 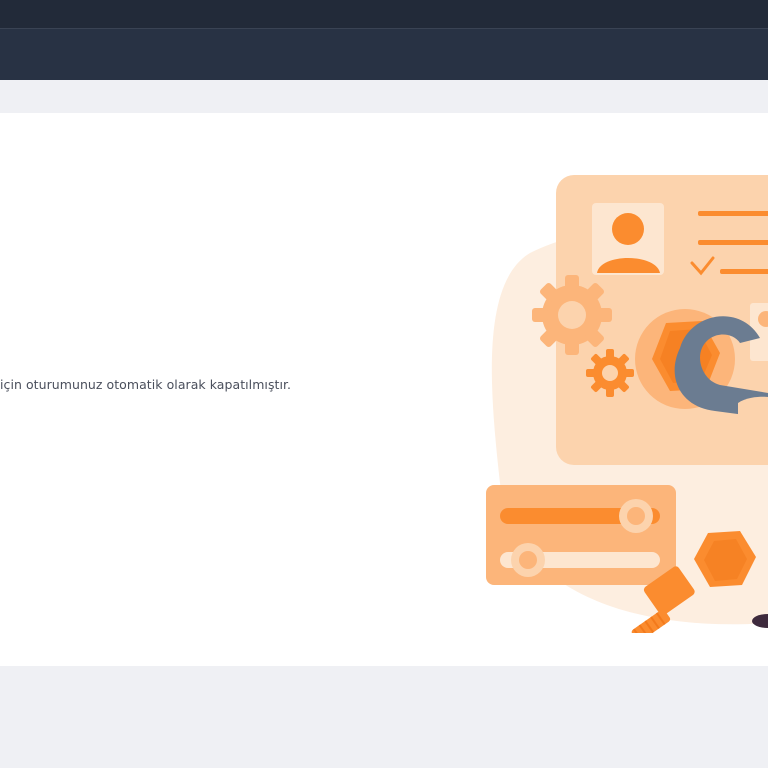 What do you see at coordinates (384, 54) in the screenshot?
I see `navigation-bar` at bounding box center [384, 54].